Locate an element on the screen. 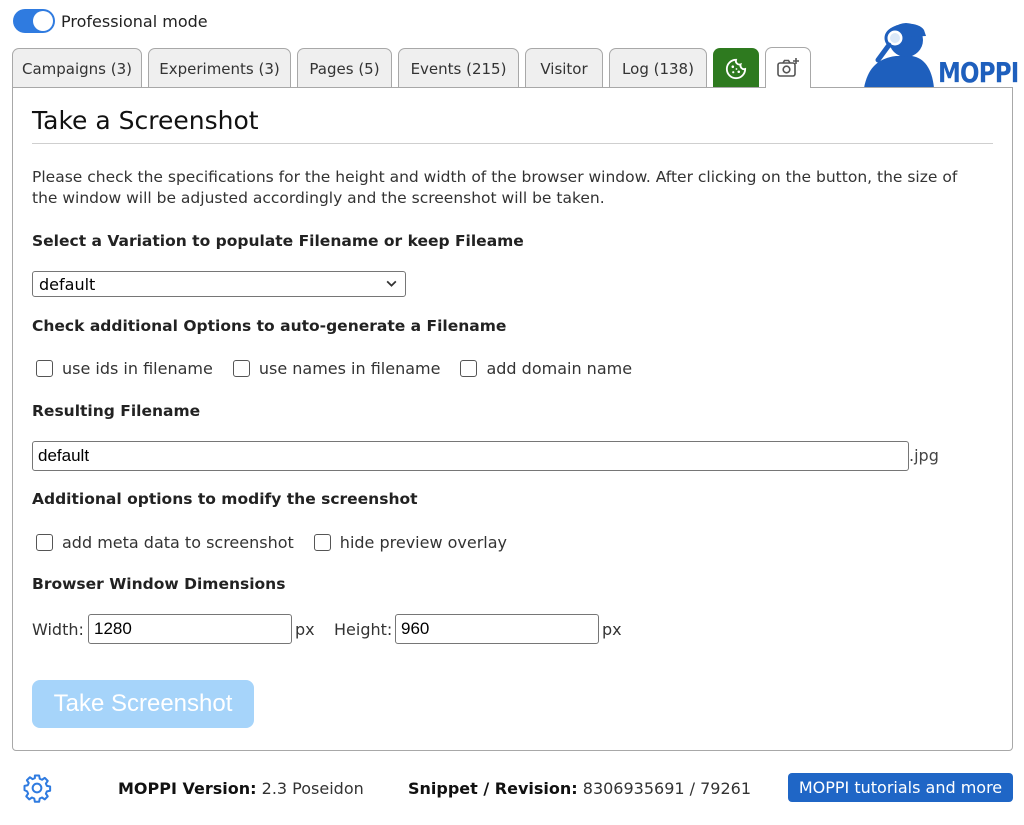  option-use-names-label: use names in filename is located at coordinates (349, 368).